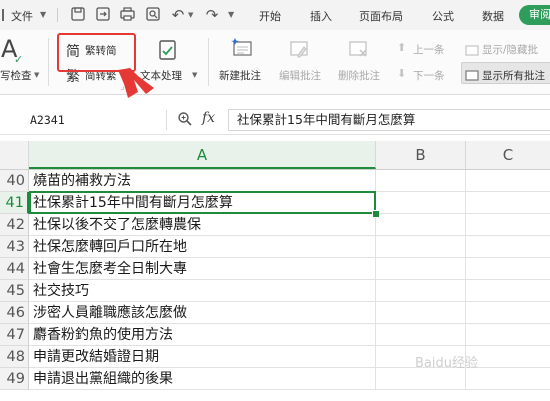  Describe the element at coordinates (240, 75) in the screenshot. I see `new-comment-button: 新建批注` at that location.